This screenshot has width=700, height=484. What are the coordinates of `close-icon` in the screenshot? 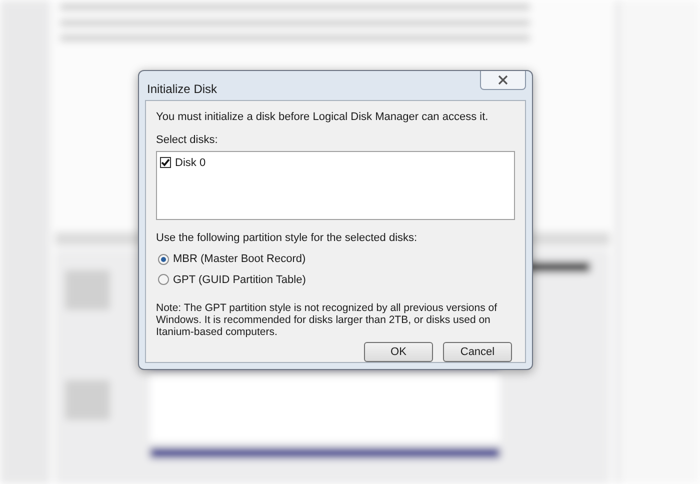 It's located at (503, 80).